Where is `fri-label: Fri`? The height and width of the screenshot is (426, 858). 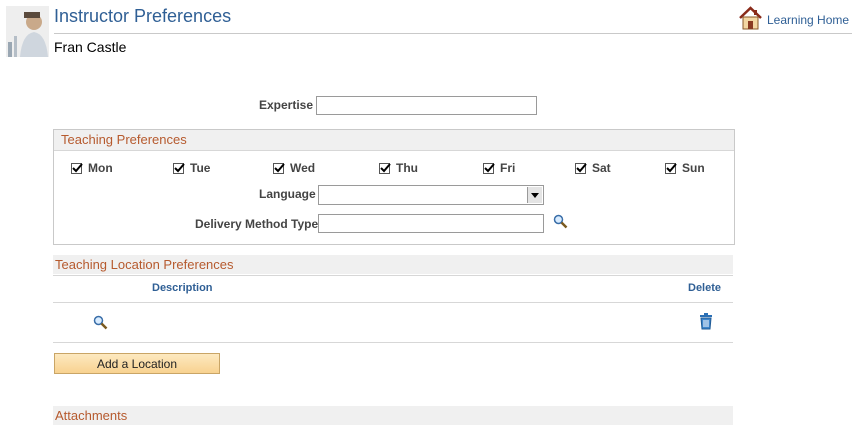
fri-label: Fri is located at coordinates (508, 168).